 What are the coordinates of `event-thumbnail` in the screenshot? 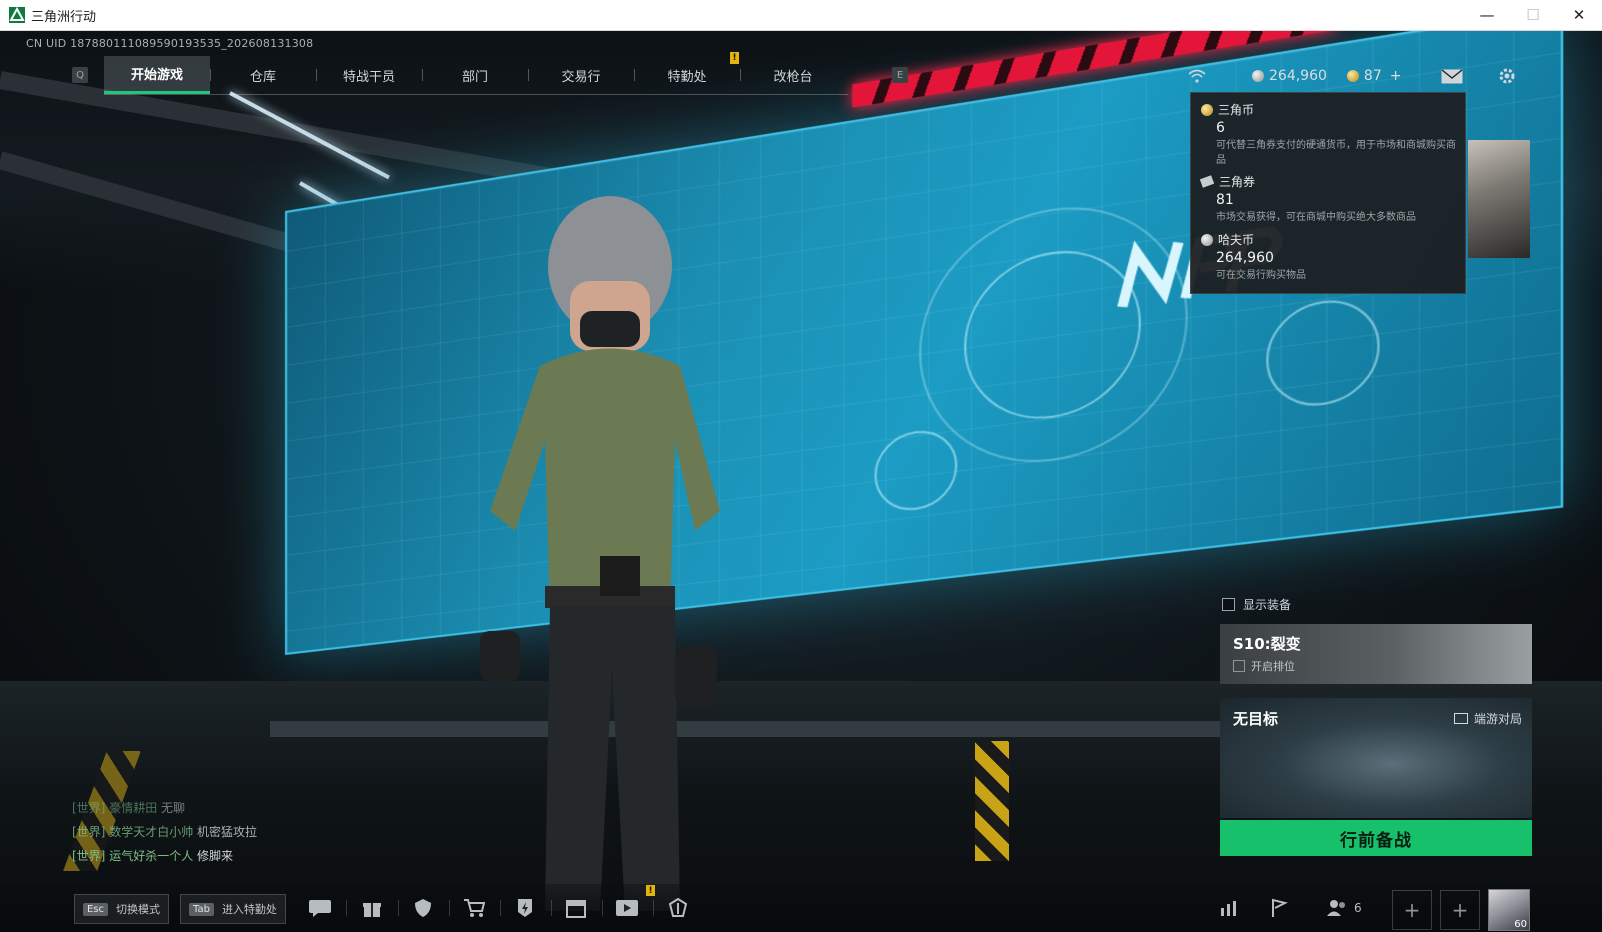 It's located at (1499, 199).